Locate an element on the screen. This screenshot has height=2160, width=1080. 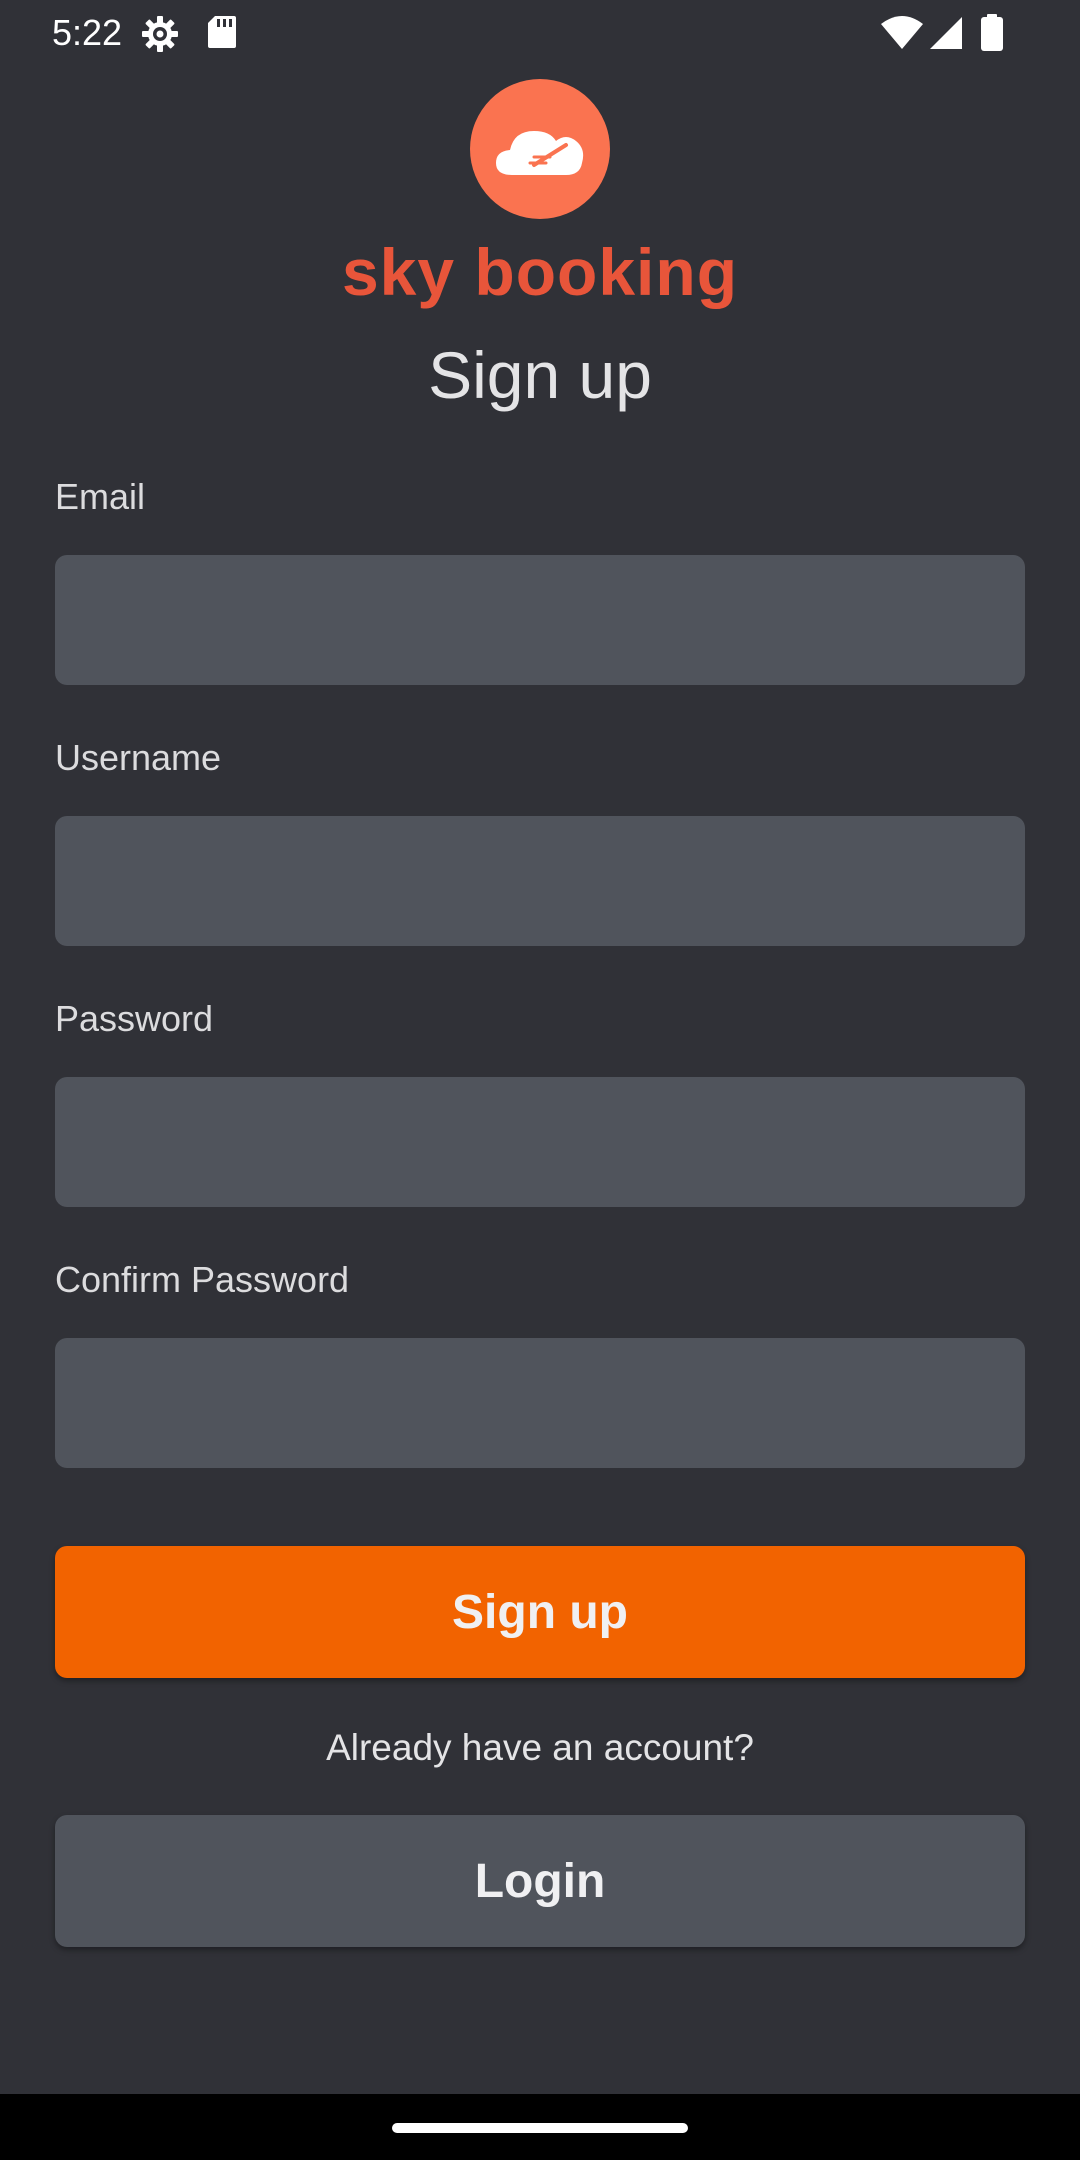
email-field is located at coordinates (540, 620).